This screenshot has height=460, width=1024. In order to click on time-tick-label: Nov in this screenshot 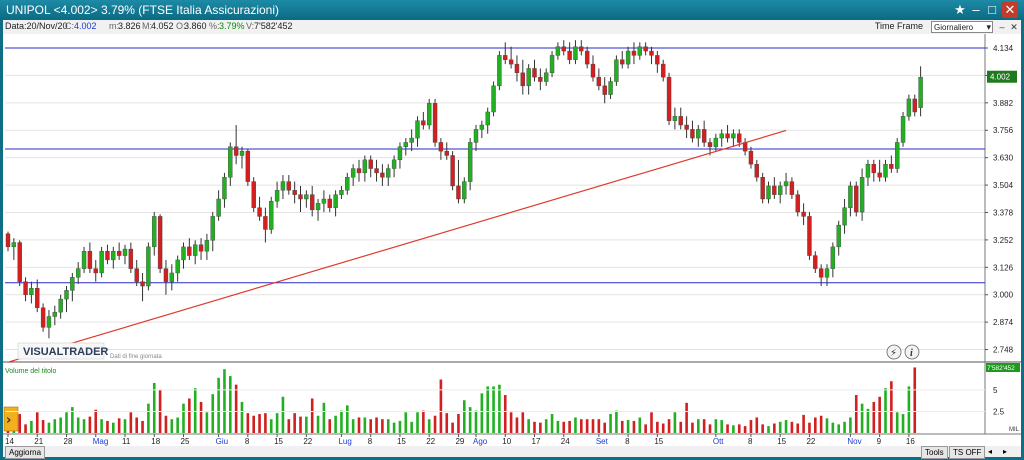, I will do `click(854, 441)`.